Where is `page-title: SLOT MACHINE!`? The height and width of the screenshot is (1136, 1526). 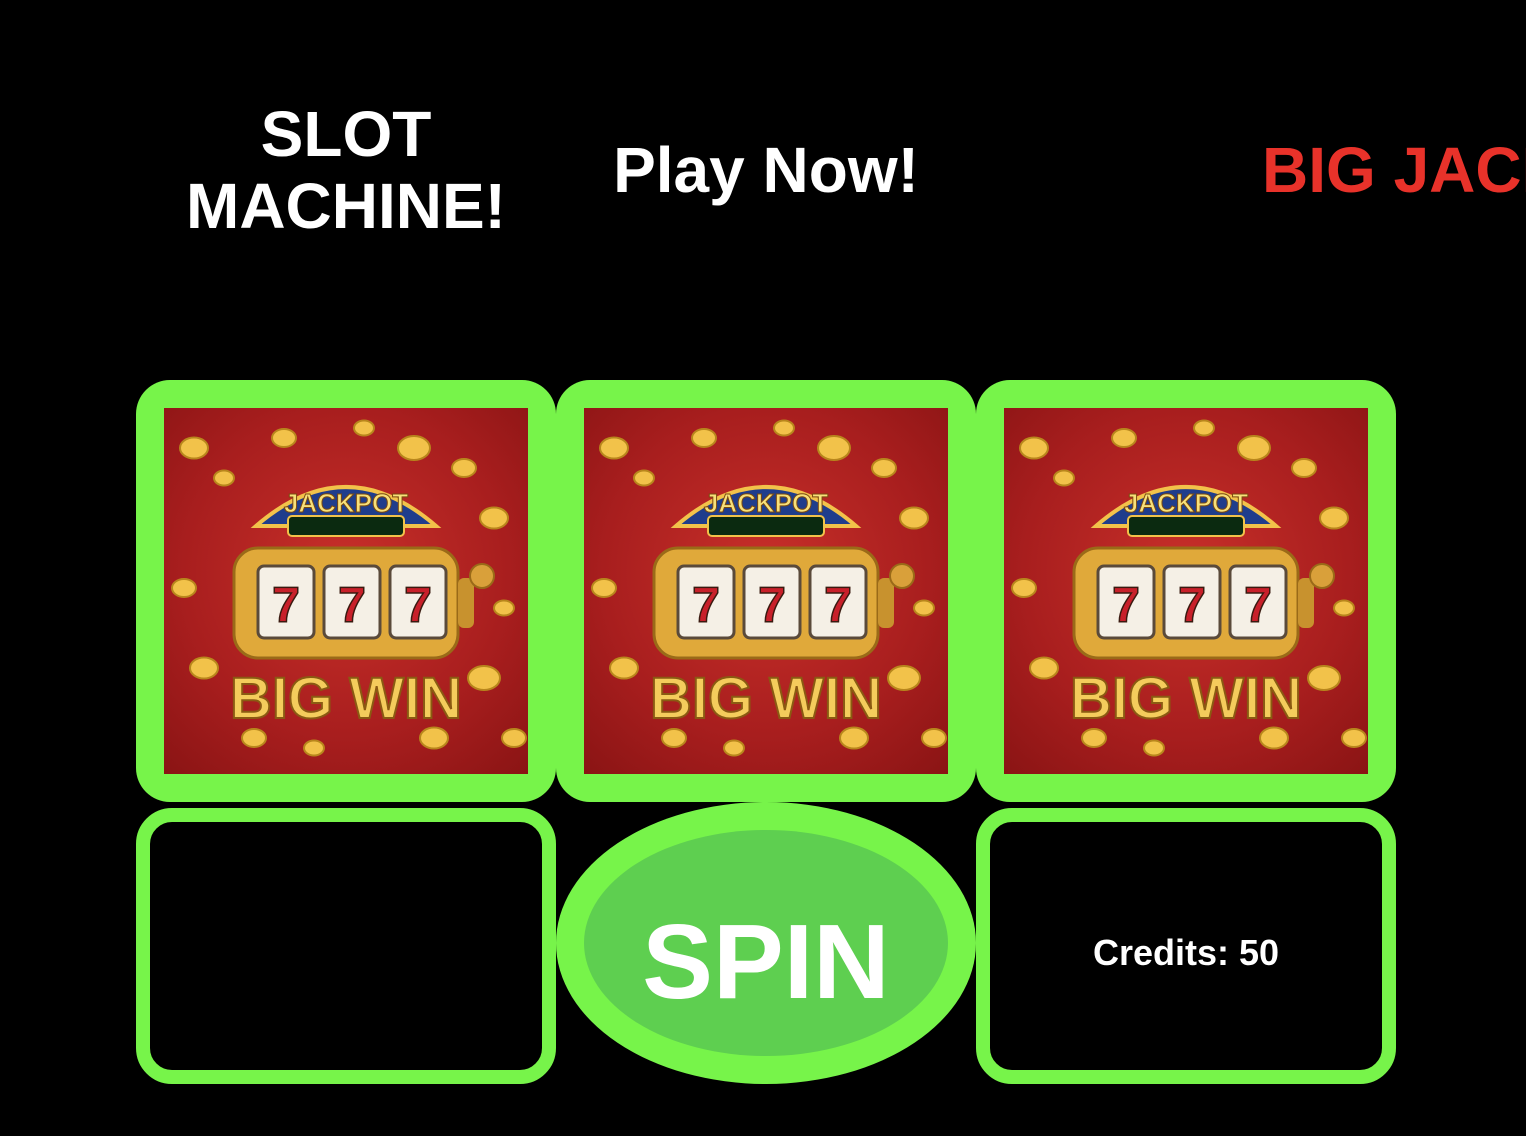
page-title: SLOT MACHINE! is located at coordinates (346, 170).